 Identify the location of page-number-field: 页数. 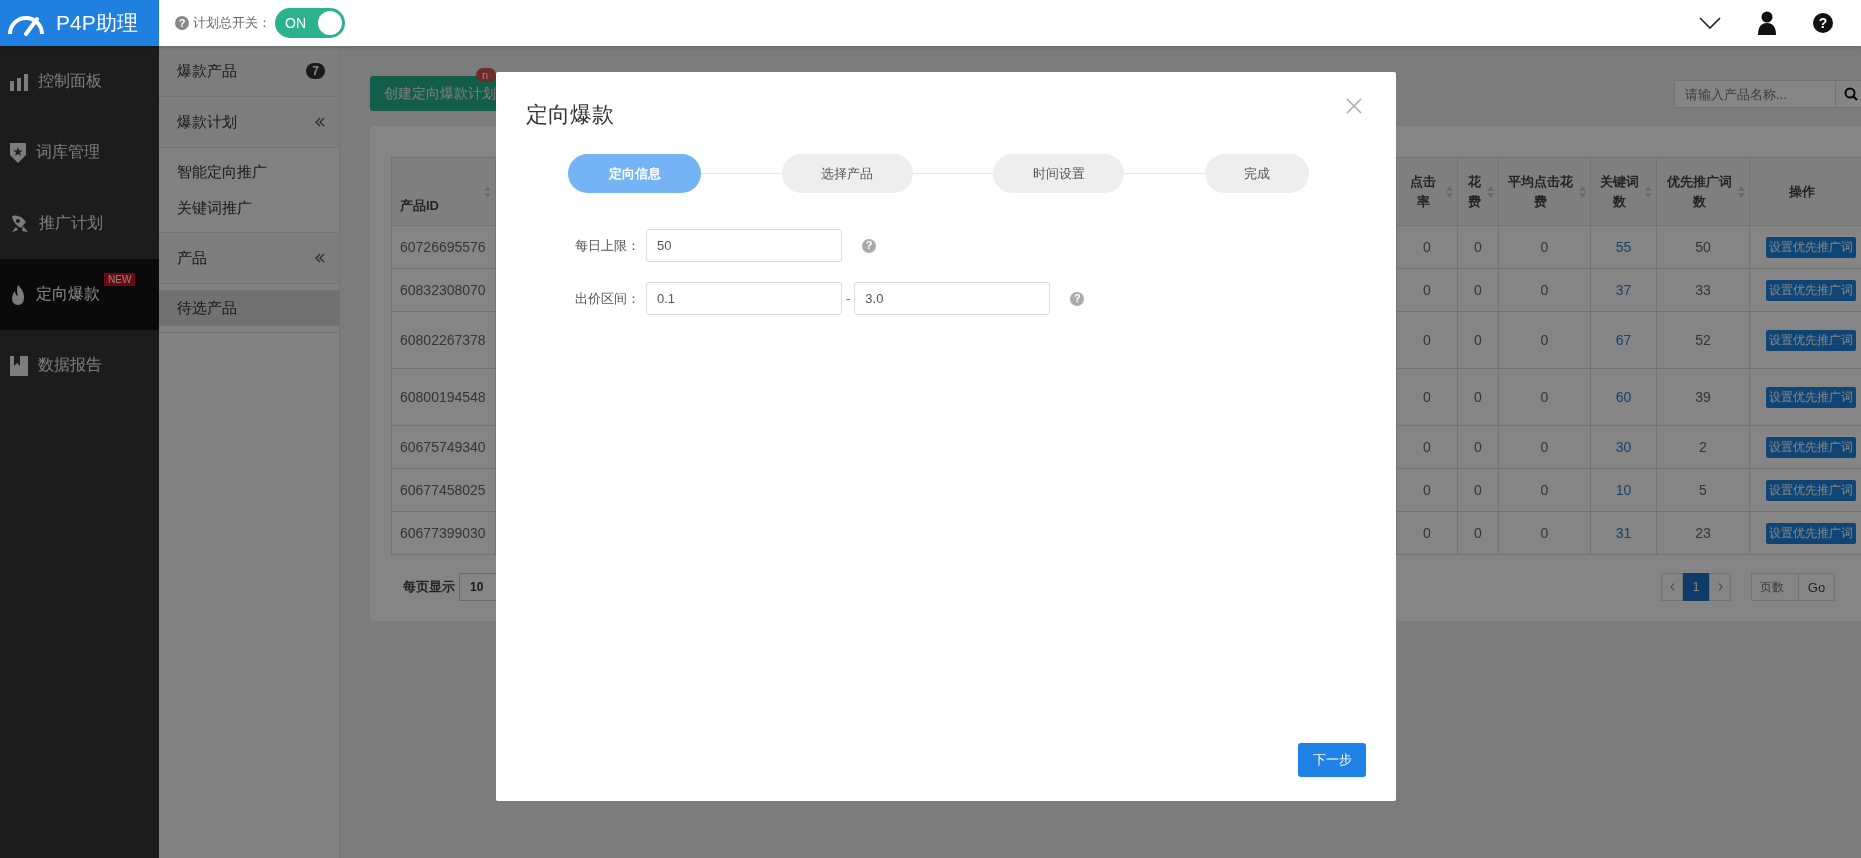
(1775, 587).